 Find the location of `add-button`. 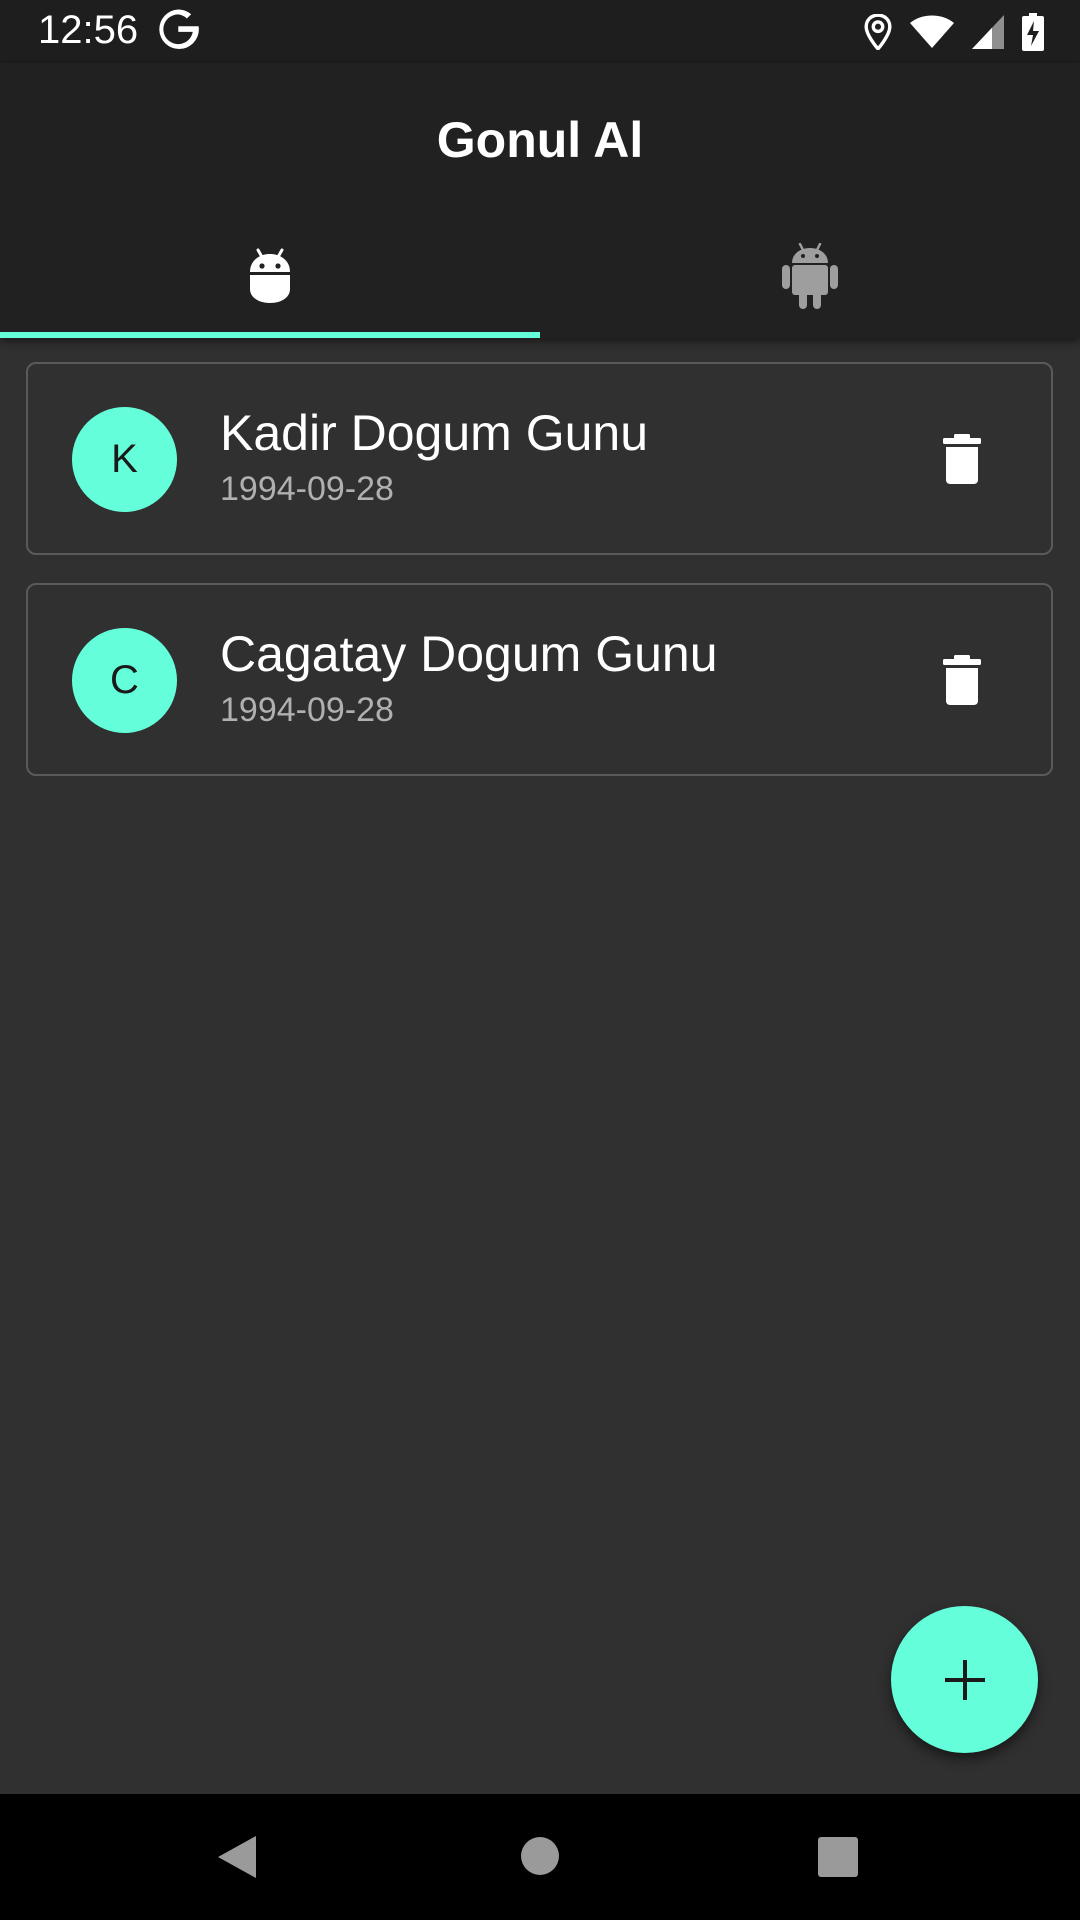

add-button is located at coordinates (964, 1679).